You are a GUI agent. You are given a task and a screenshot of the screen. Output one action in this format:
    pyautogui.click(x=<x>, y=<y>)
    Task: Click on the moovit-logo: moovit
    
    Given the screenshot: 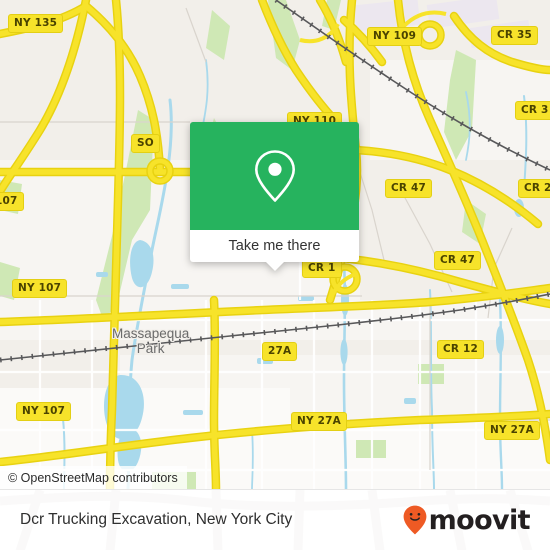 What is the action you would take?
    pyautogui.click(x=467, y=520)
    